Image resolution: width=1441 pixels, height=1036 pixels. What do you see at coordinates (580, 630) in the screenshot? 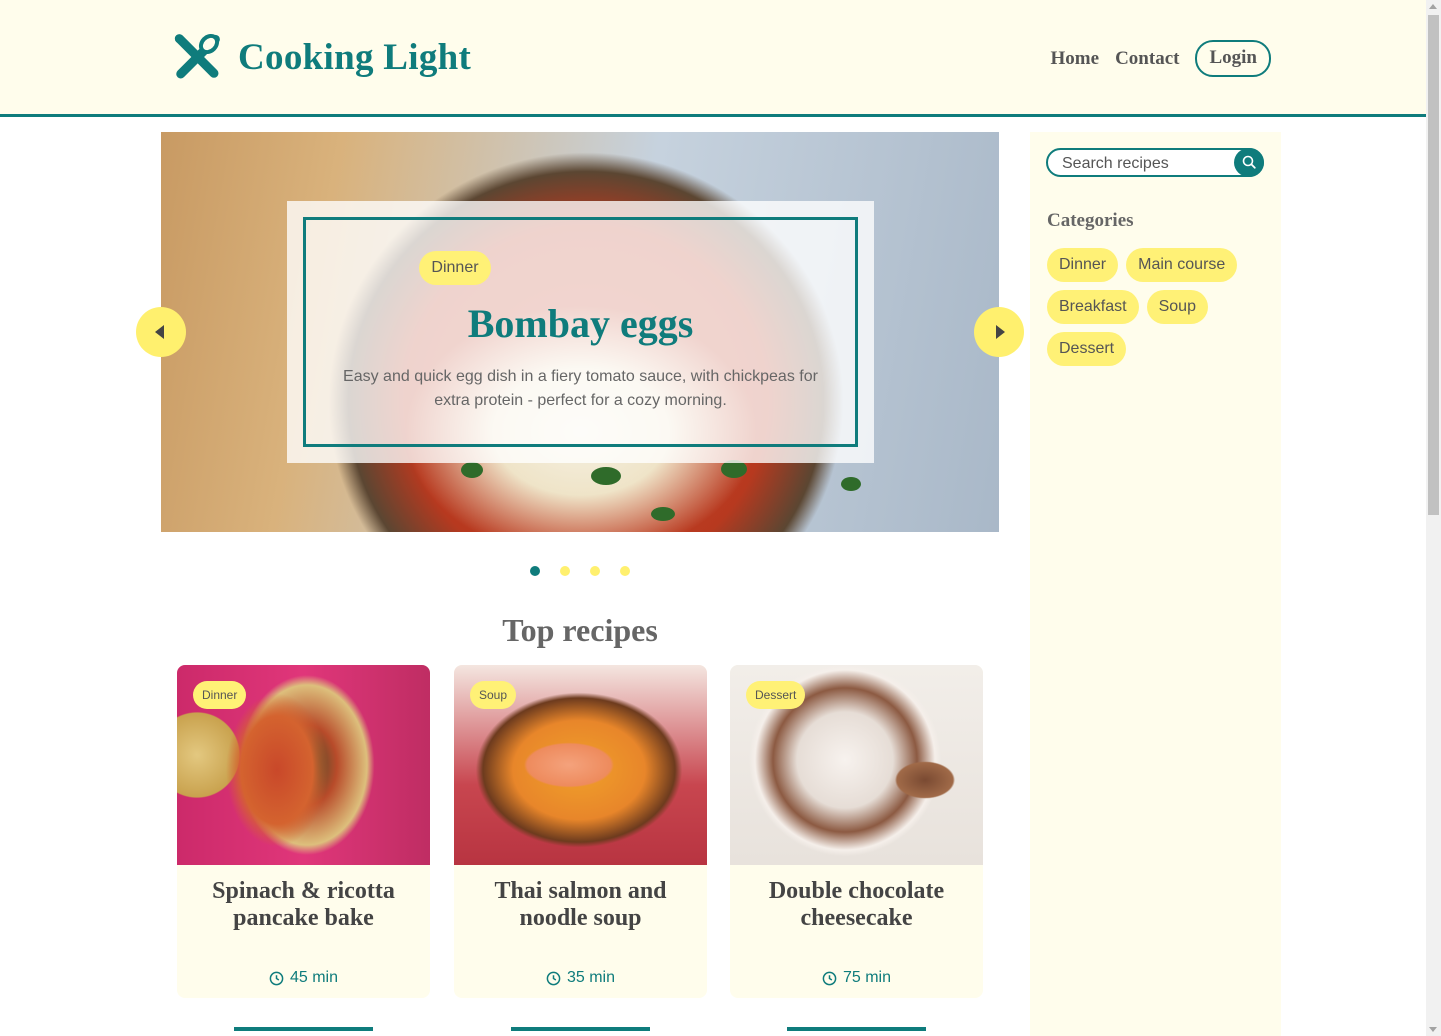
I see `top-recipes-heading: Top recipes` at bounding box center [580, 630].